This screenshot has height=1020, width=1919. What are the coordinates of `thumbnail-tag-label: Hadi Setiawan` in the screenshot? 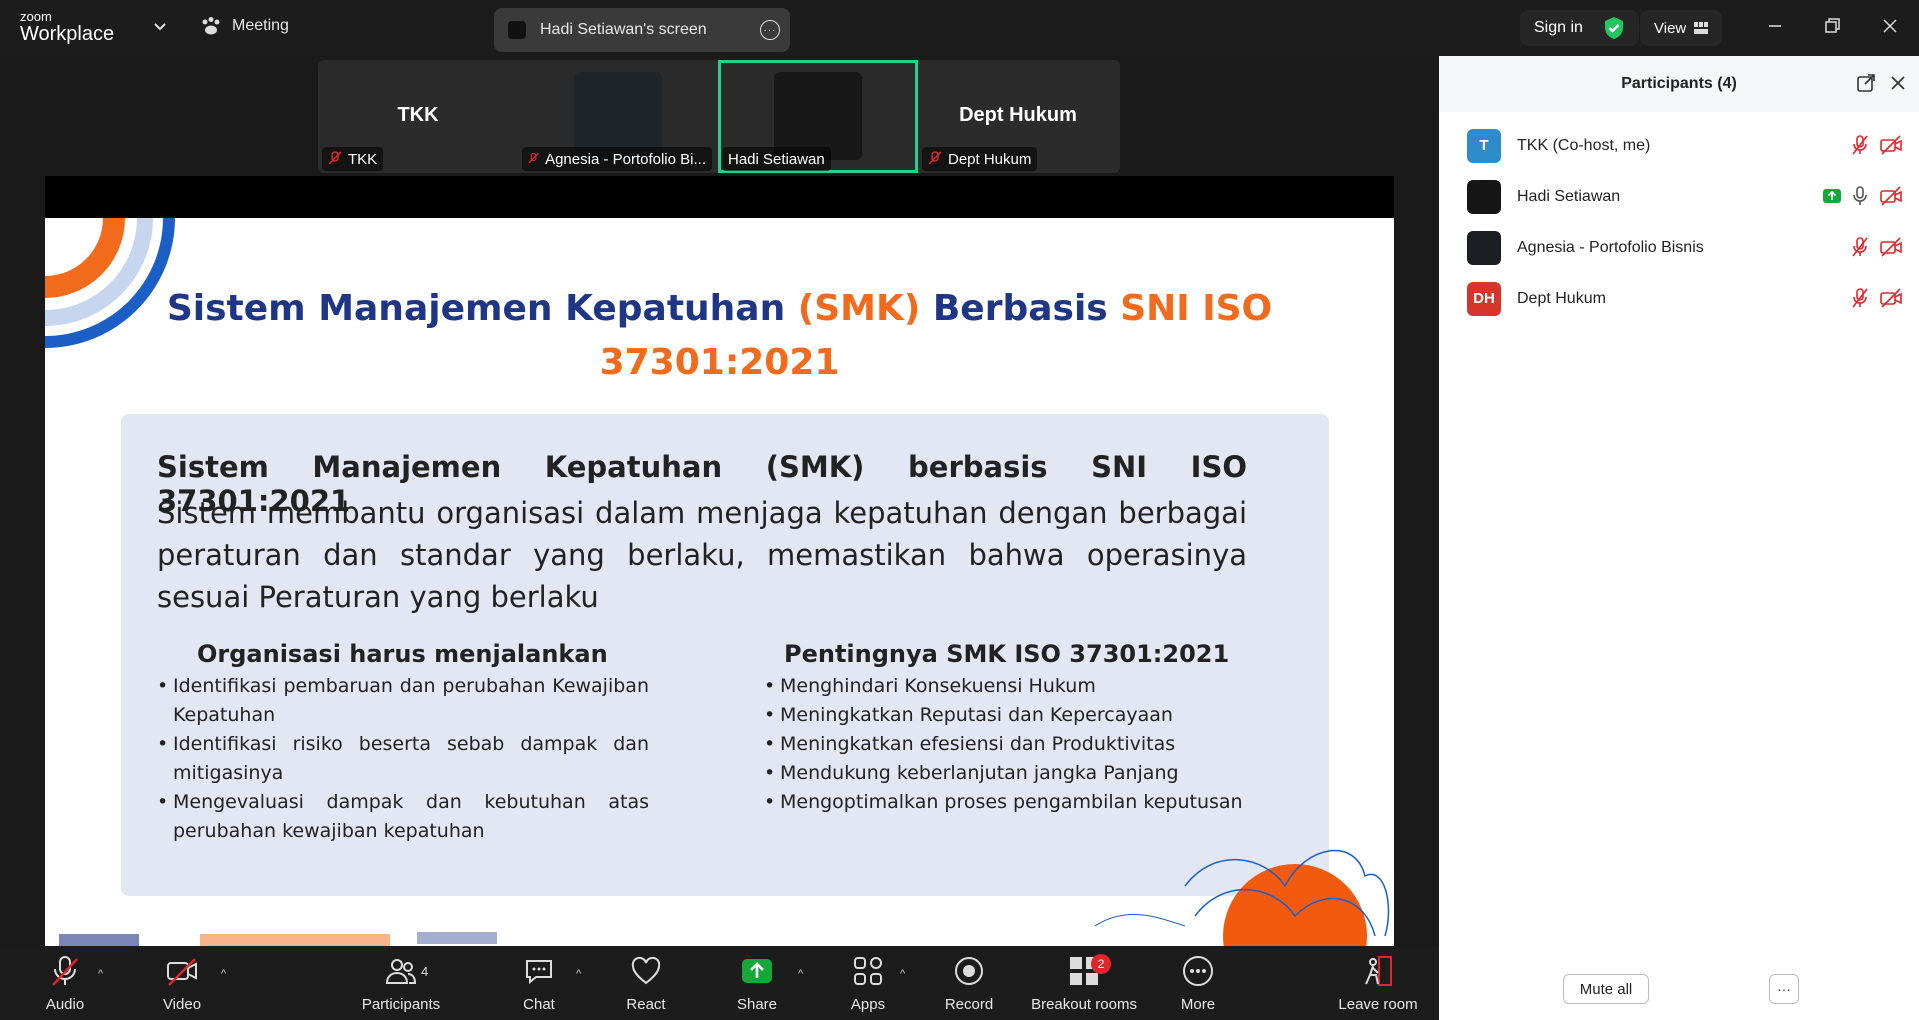 It's located at (776, 159).